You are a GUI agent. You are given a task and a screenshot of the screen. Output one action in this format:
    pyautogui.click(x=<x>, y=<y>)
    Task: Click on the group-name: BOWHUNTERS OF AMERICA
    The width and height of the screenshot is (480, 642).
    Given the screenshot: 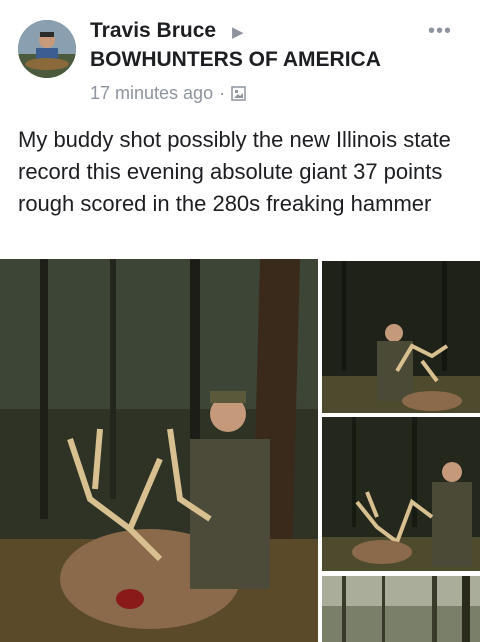 What is the action you would take?
    pyautogui.click(x=235, y=60)
    